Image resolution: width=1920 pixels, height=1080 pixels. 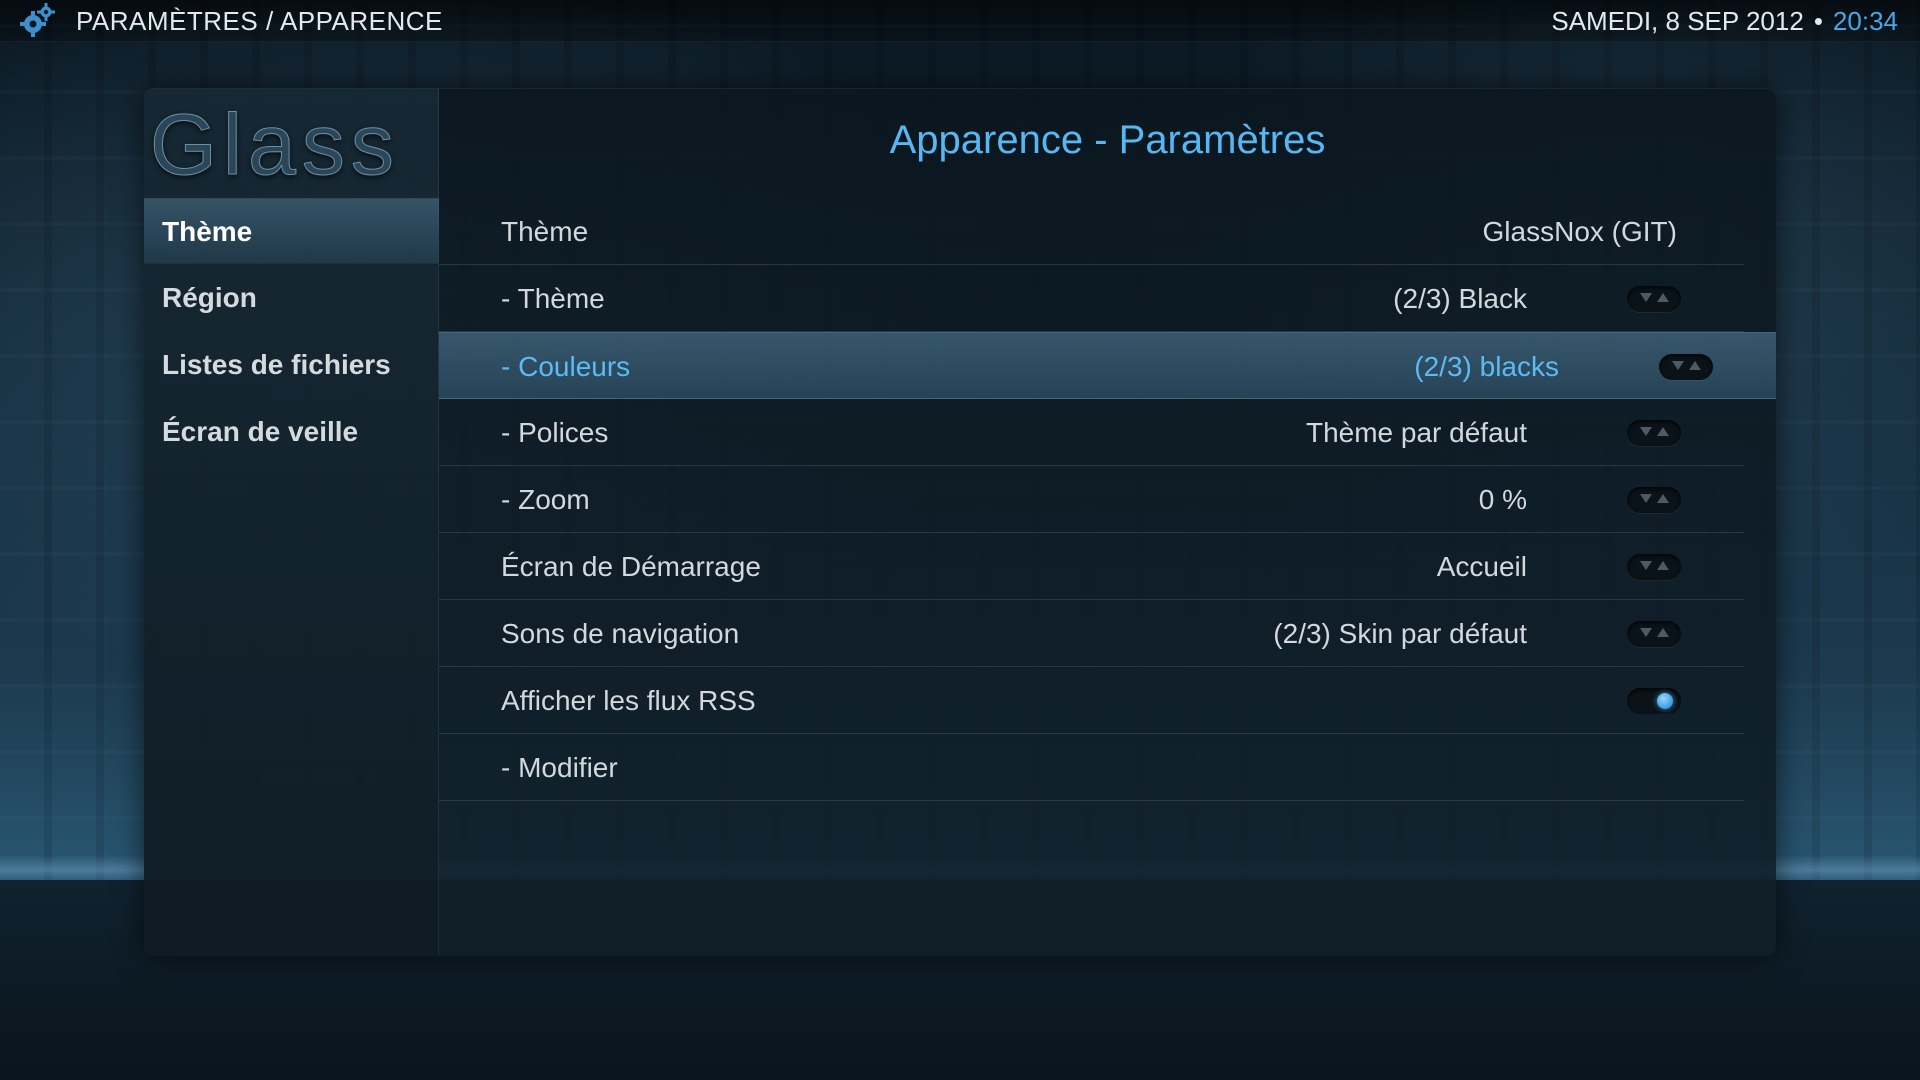 What do you see at coordinates (628, 700) in the screenshot?
I see `setting-label: Afficher les flux RSS` at bounding box center [628, 700].